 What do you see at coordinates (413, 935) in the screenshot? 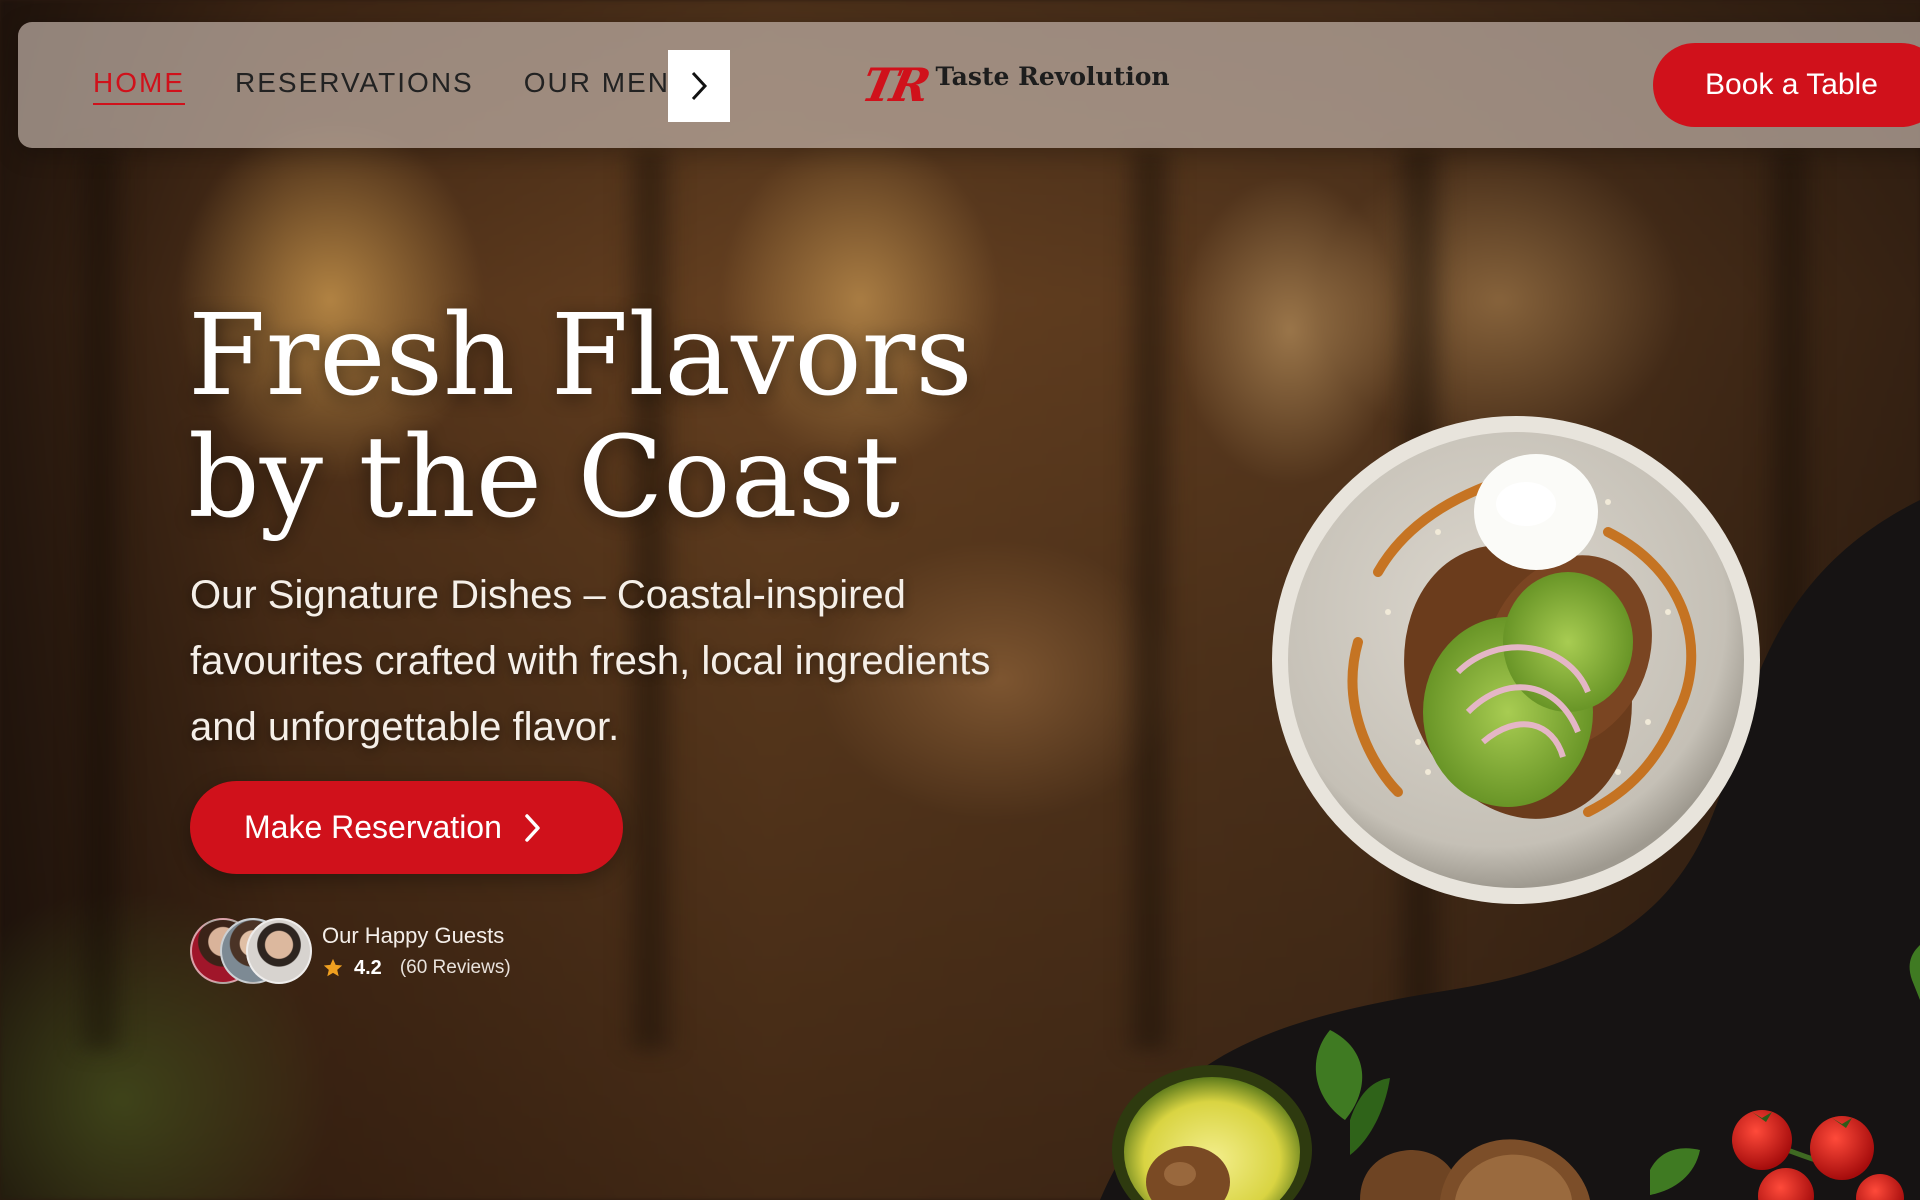
I see `guests-label: Our Happy Guests` at bounding box center [413, 935].